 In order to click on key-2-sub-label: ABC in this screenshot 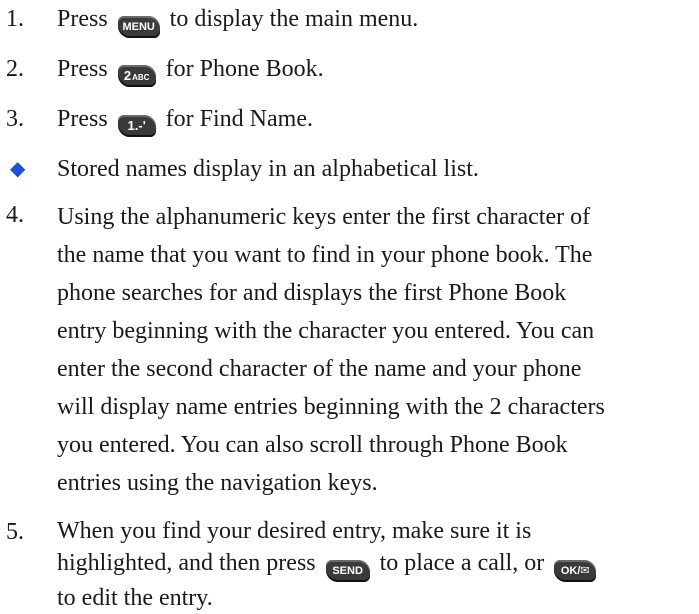, I will do `click(141, 77)`.